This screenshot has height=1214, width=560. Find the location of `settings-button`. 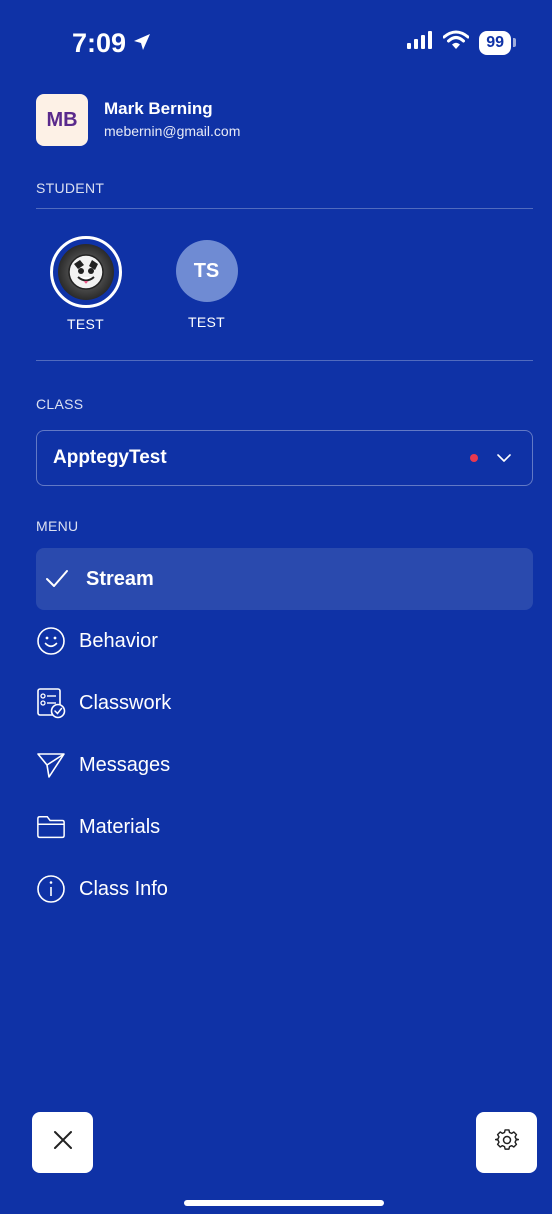

settings-button is located at coordinates (506, 1142).